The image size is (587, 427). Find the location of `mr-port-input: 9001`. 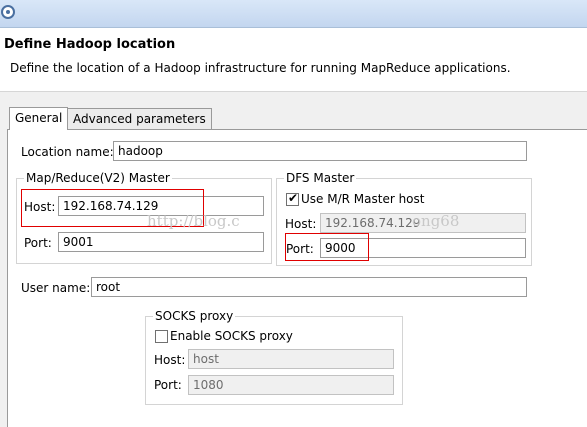

mr-port-input: 9001 is located at coordinates (161, 242).